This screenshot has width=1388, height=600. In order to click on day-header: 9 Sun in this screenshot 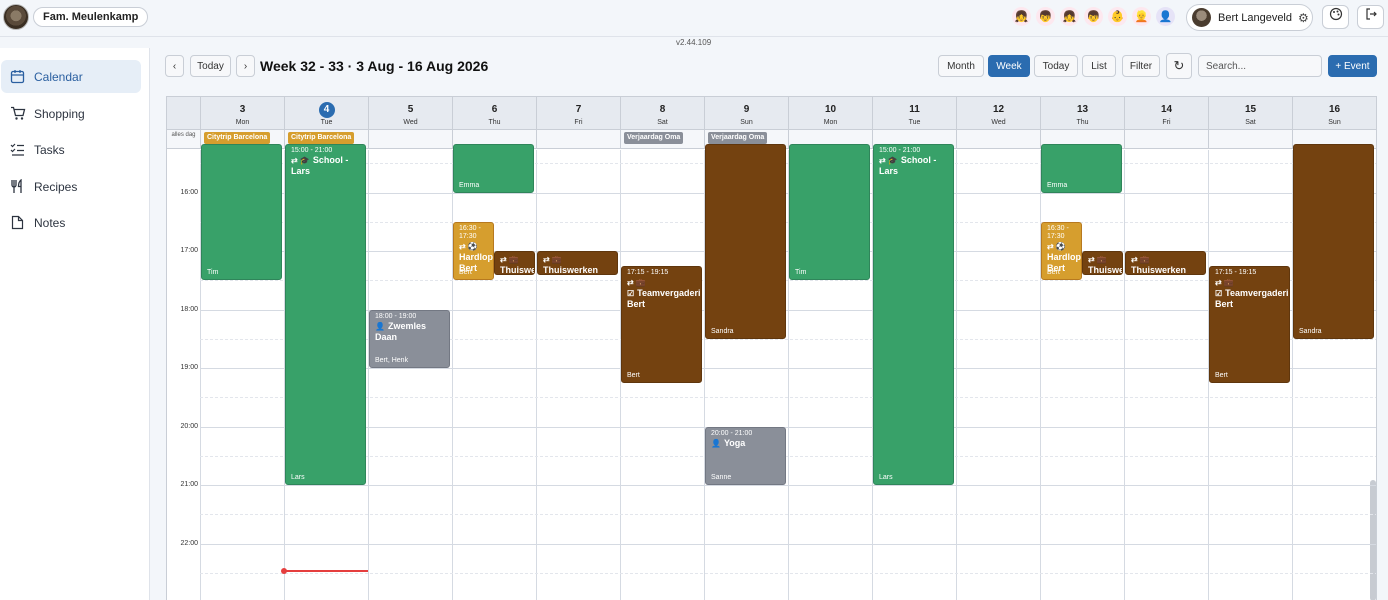, I will do `click(746, 113)`.